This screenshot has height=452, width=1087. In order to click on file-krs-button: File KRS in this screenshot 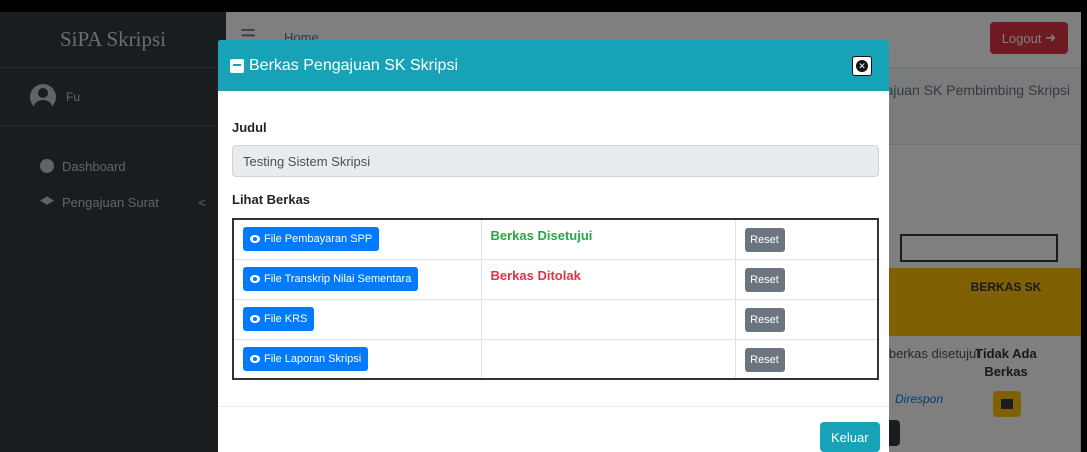, I will do `click(279, 318)`.